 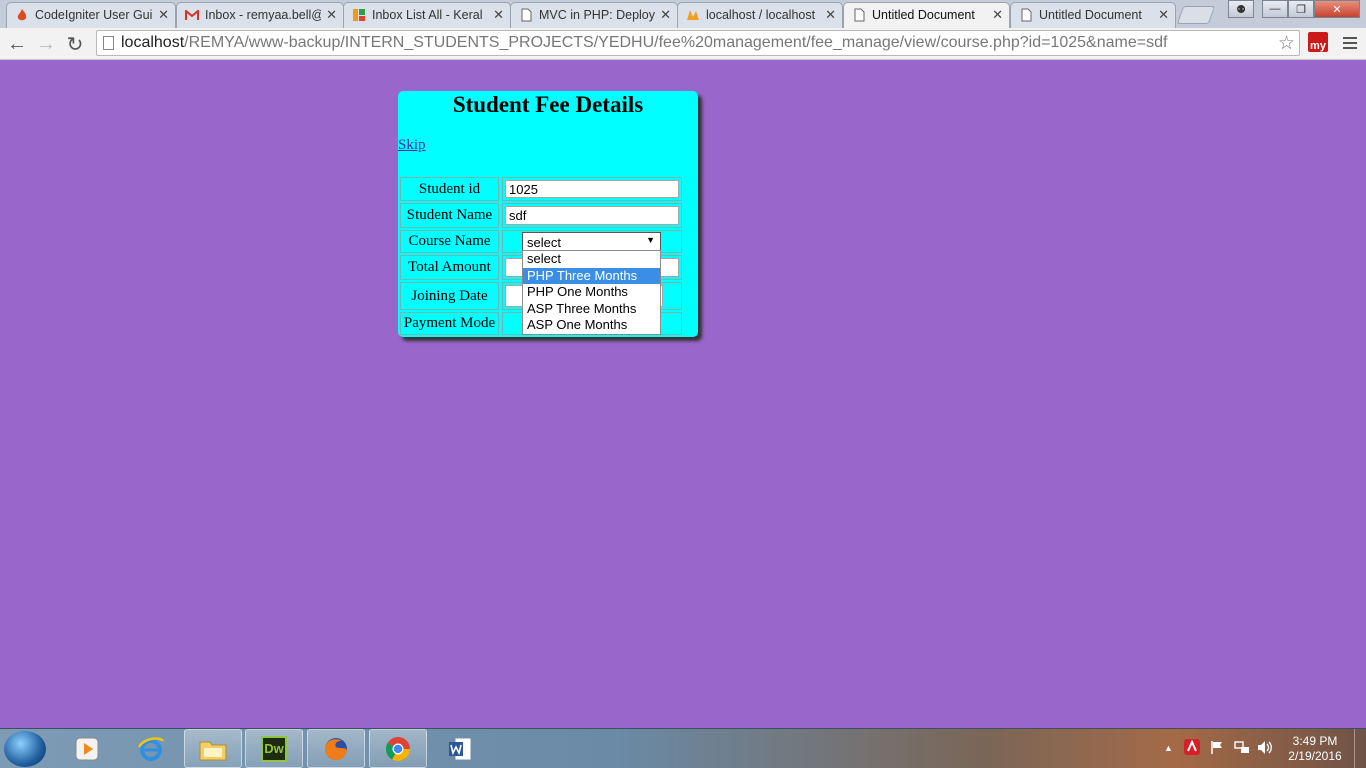 I want to click on dreamweaver-icon: Dw, so click(x=274, y=748).